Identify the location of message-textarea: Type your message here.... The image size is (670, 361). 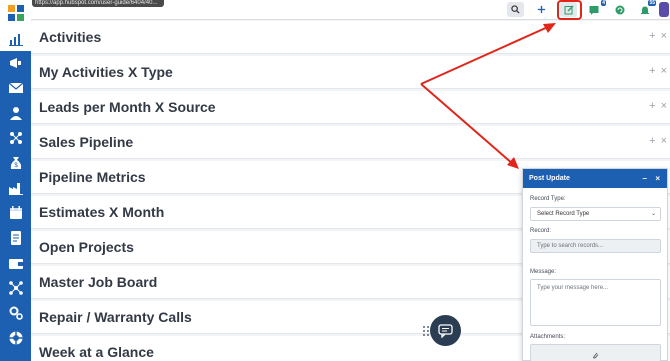
(595, 302).